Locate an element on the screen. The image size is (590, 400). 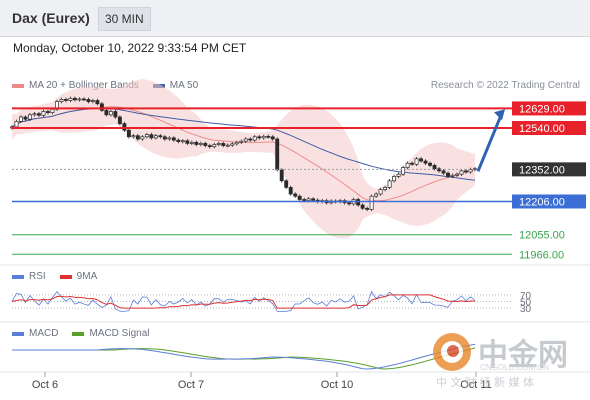
x-tick-label: Oct 6 is located at coordinates (45, 385).